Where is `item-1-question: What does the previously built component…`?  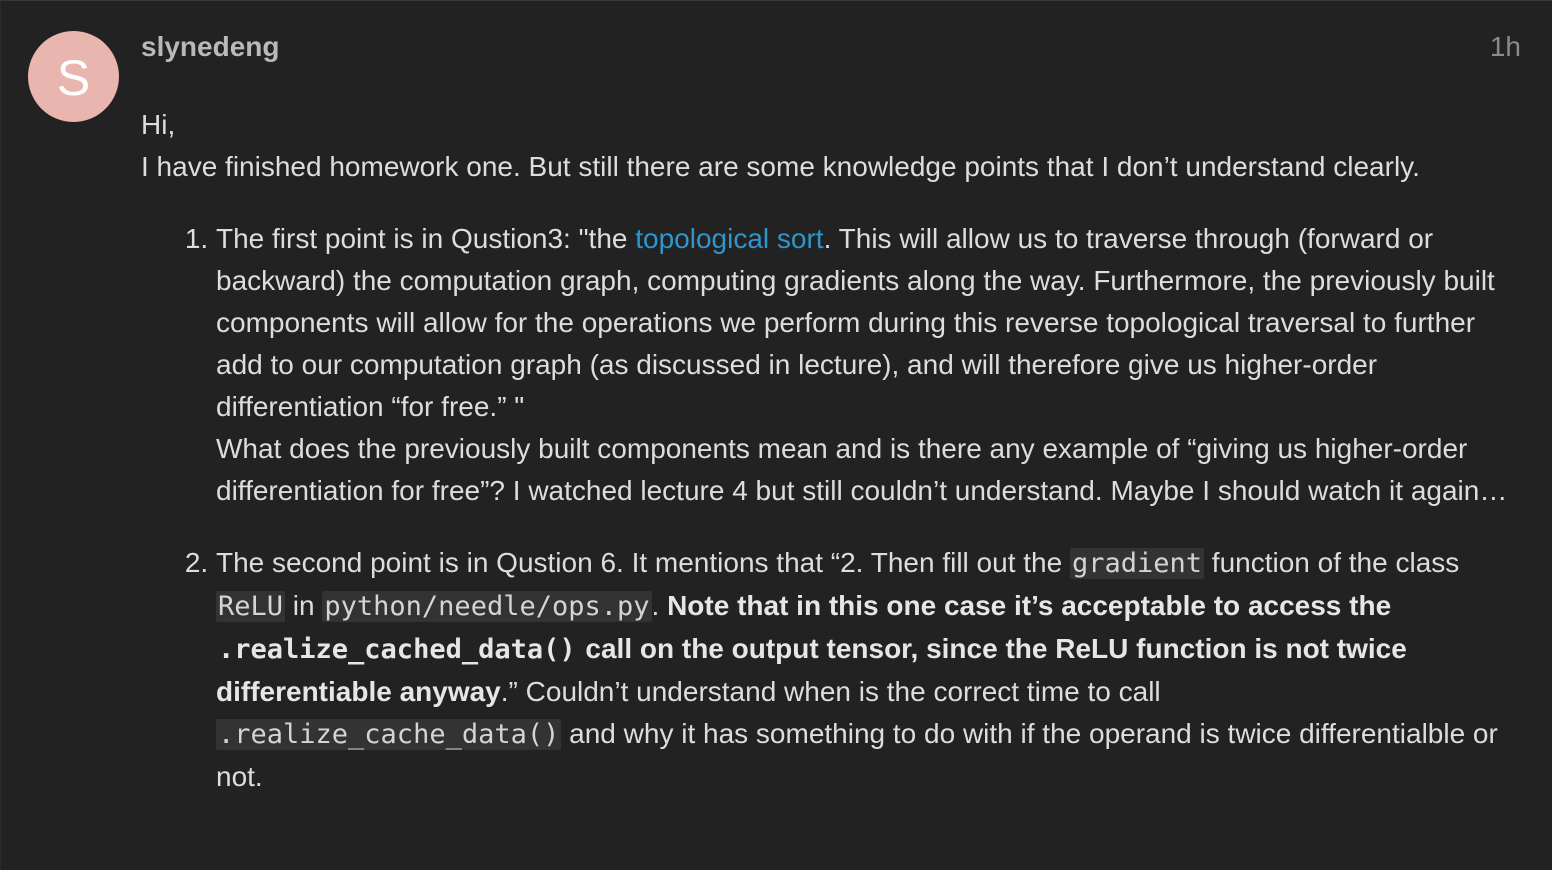
item-1-question: What does the previously built component… is located at coordinates (862, 469).